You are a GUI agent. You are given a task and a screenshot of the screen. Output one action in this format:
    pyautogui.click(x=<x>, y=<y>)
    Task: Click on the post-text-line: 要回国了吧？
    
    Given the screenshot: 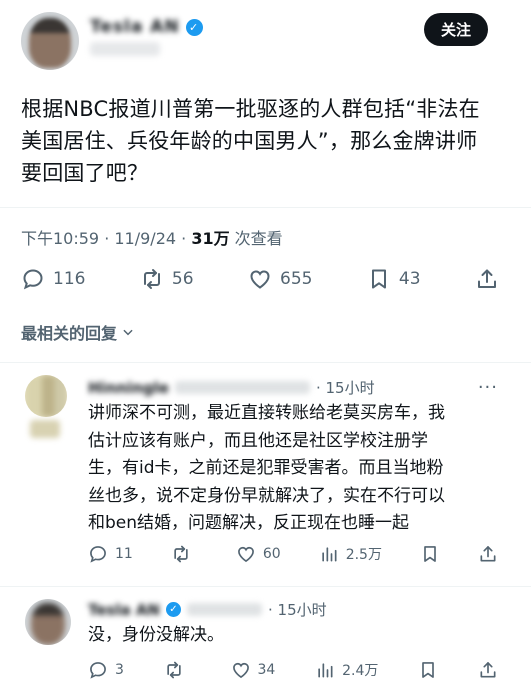 What is the action you would take?
    pyautogui.click(x=85, y=173)
    